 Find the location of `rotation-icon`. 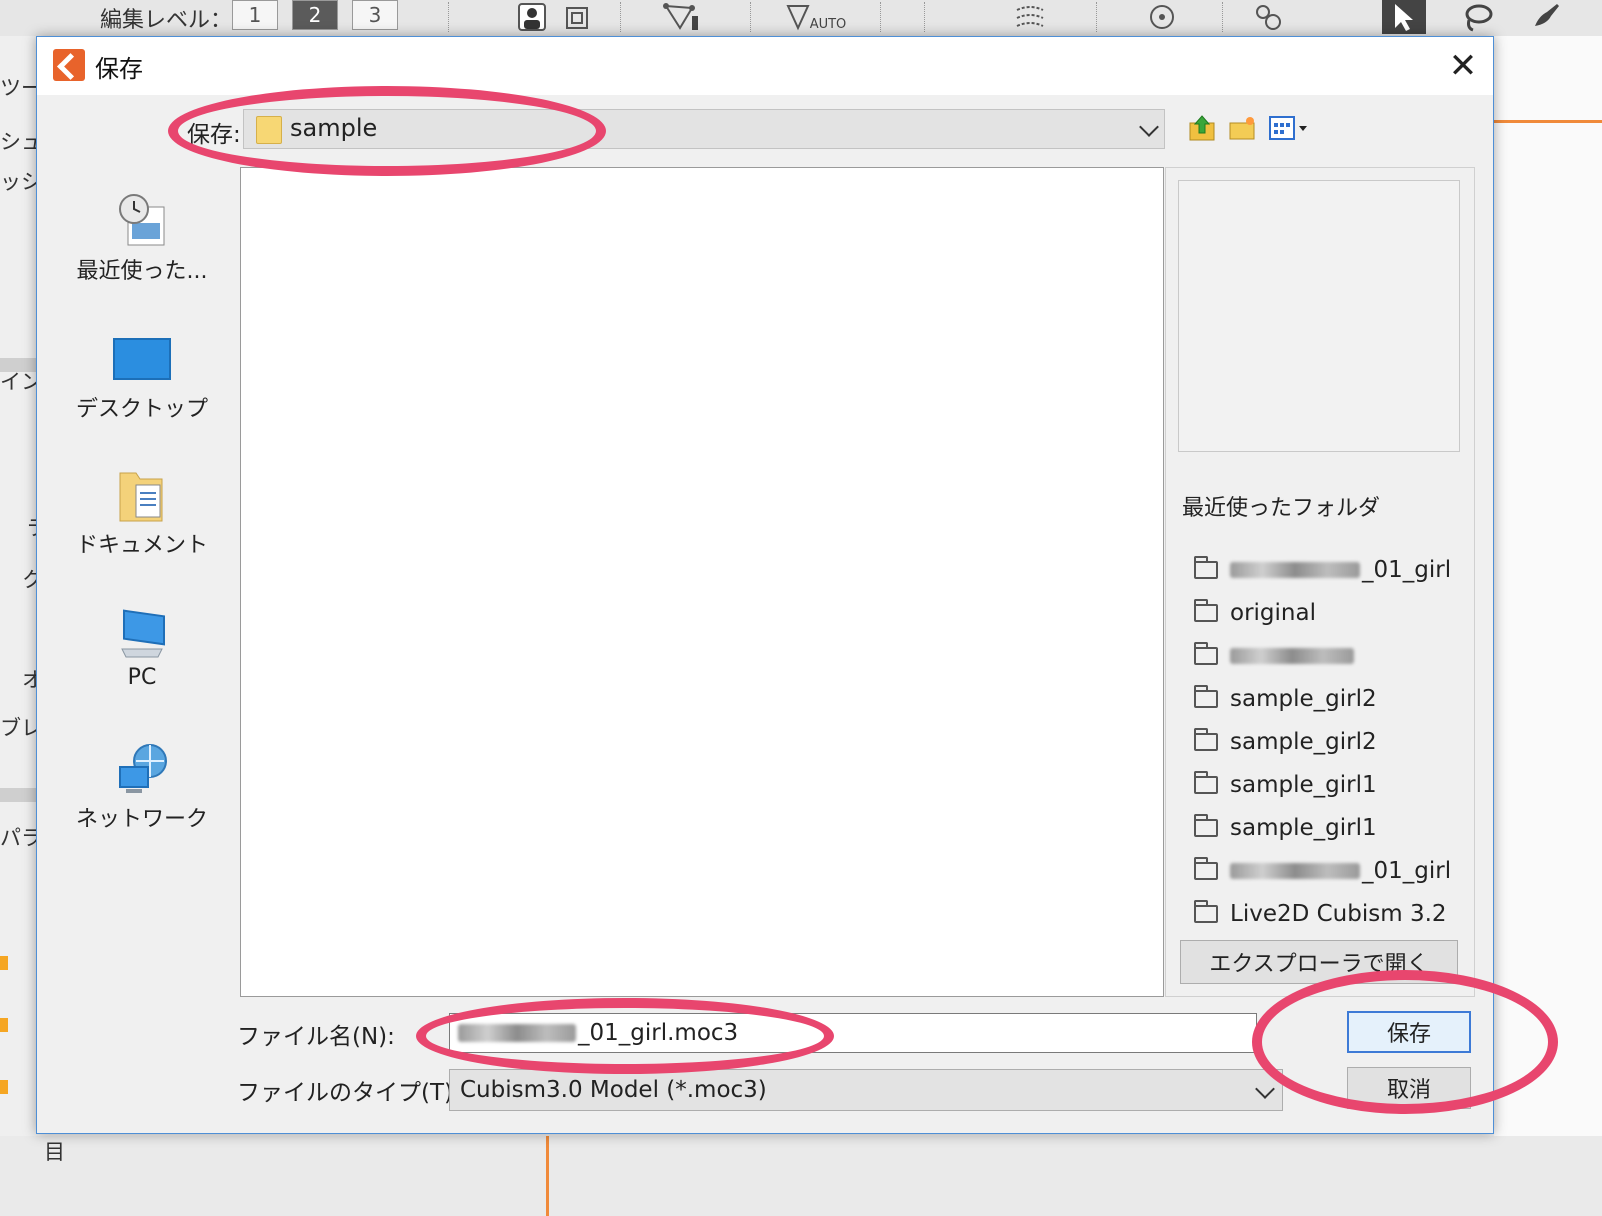

rotation-icon is located at coordinates (1162, 17).